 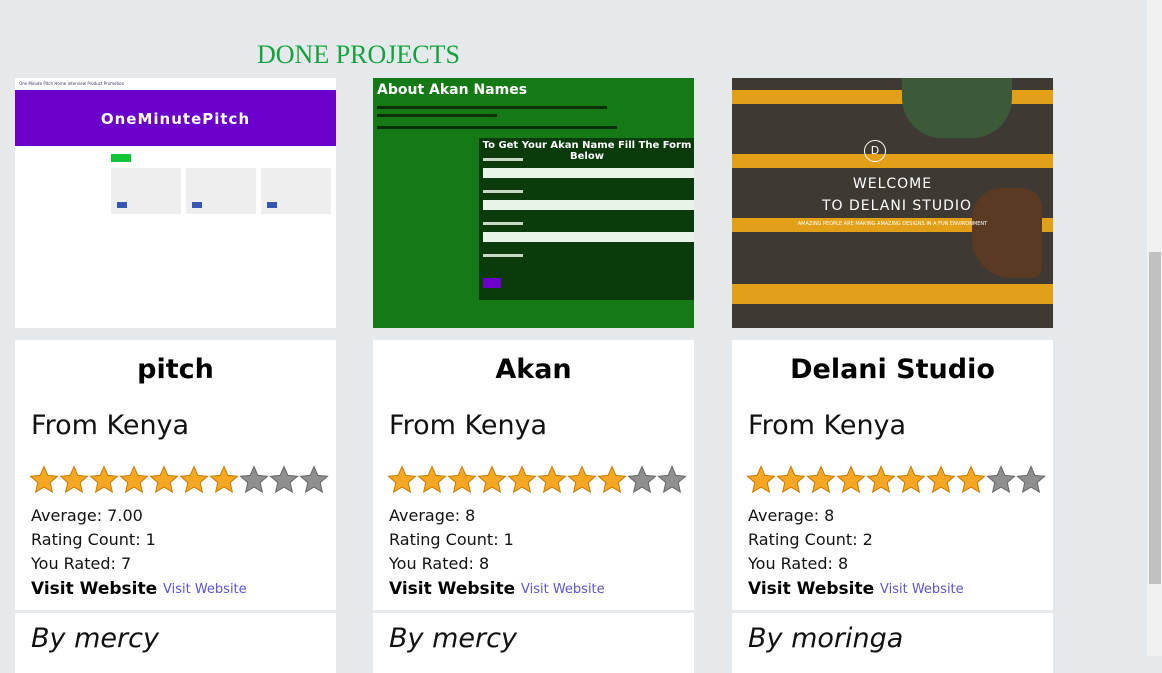 What do you see at coordinates (1007, 233) in the screenshot?
I see `thumb-shoe` at bounding box center [1007, 233].